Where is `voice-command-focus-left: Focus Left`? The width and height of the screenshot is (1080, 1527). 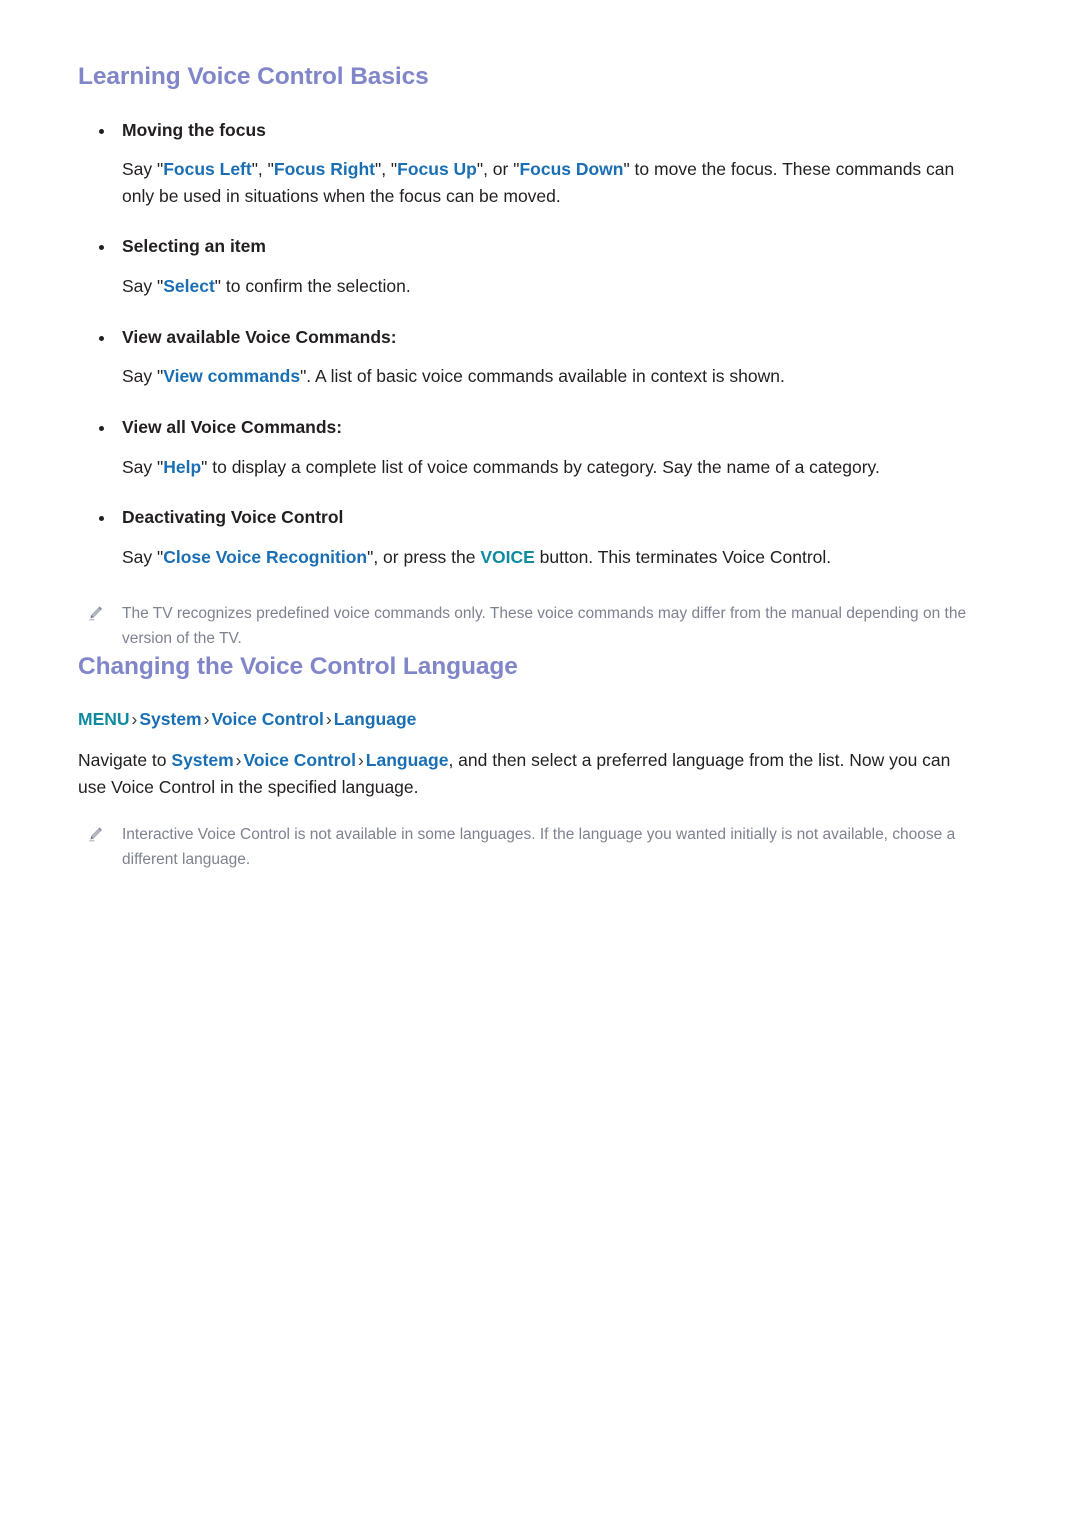 voice-command-focus-left: Focus Left is located at coordinates (207, 169).